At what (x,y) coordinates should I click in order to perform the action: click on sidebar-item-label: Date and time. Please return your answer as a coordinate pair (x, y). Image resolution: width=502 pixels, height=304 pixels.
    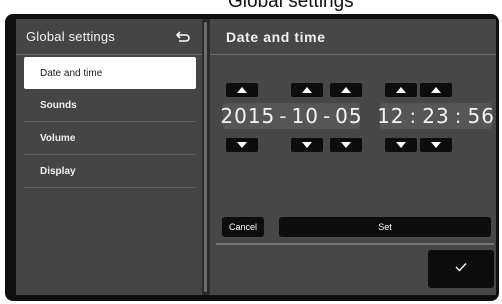
    Looking at the image, I should click on (71, 73).